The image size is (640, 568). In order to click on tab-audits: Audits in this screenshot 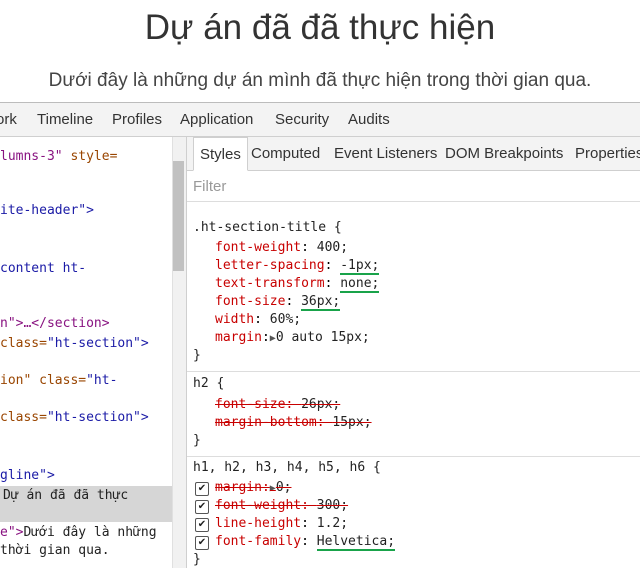, I will do `click(369, 119)`.